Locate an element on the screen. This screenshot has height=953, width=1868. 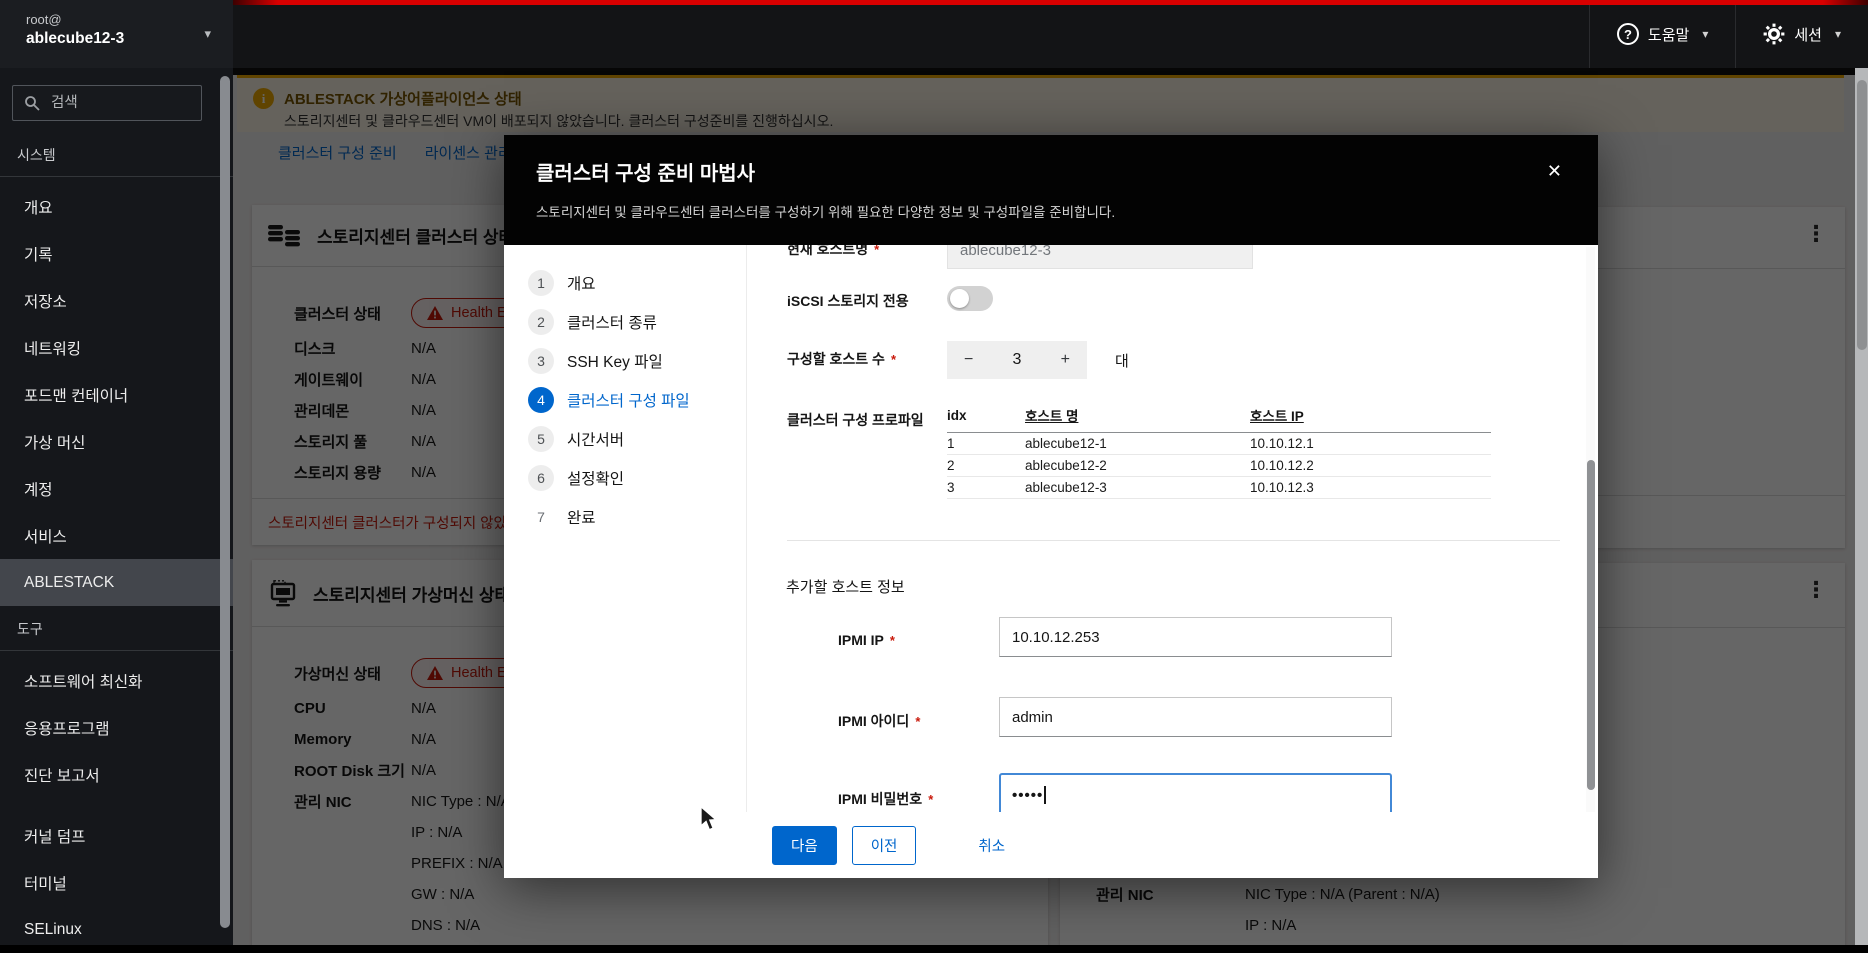
modal-scrollbar-thumb is located at coordinates (1590, 625).